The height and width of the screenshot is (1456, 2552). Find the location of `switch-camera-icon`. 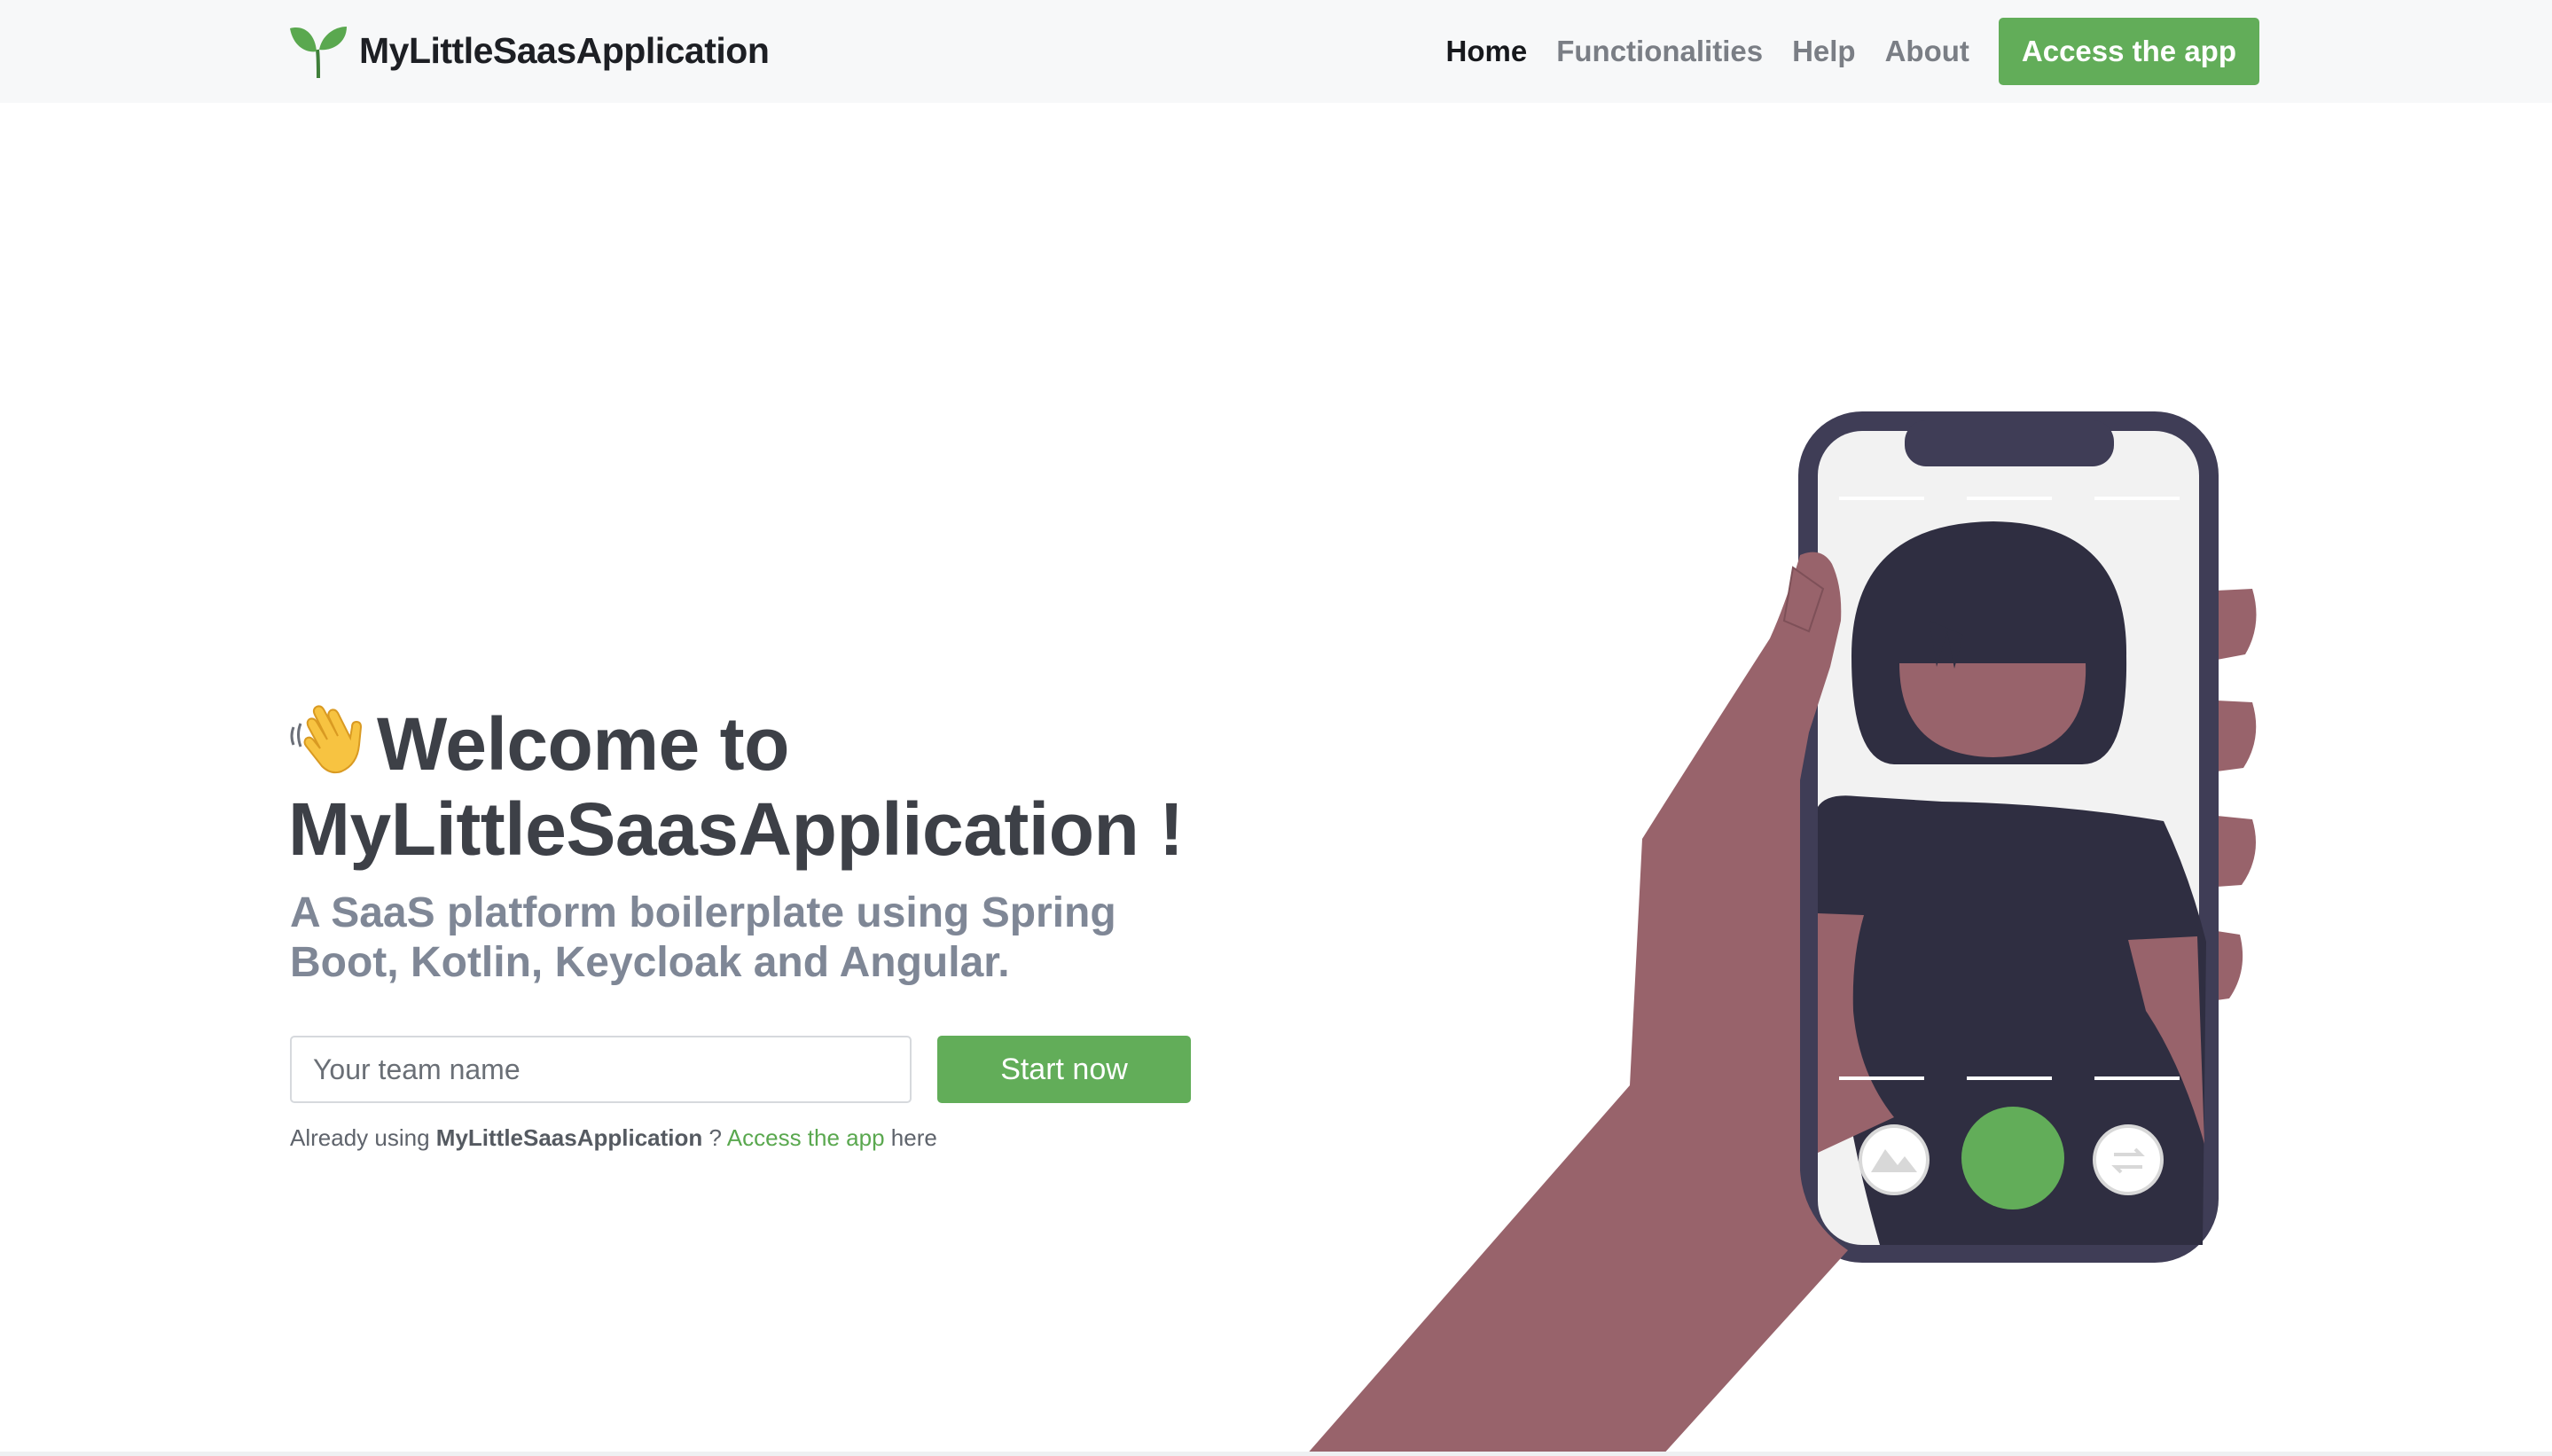

switch-camera-icon is located at coordinates (2128, 1159).